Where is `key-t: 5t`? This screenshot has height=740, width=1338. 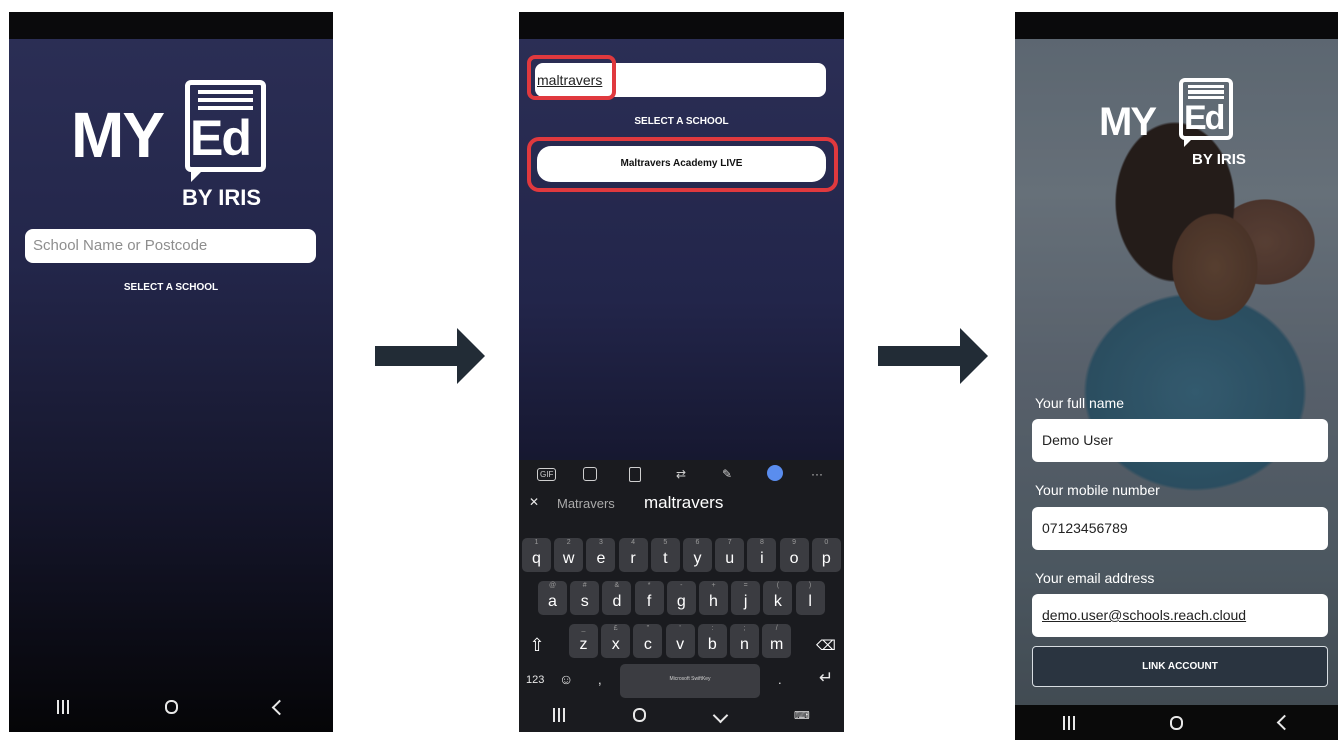
key-t: 5t is located at coordinates (665, 555).